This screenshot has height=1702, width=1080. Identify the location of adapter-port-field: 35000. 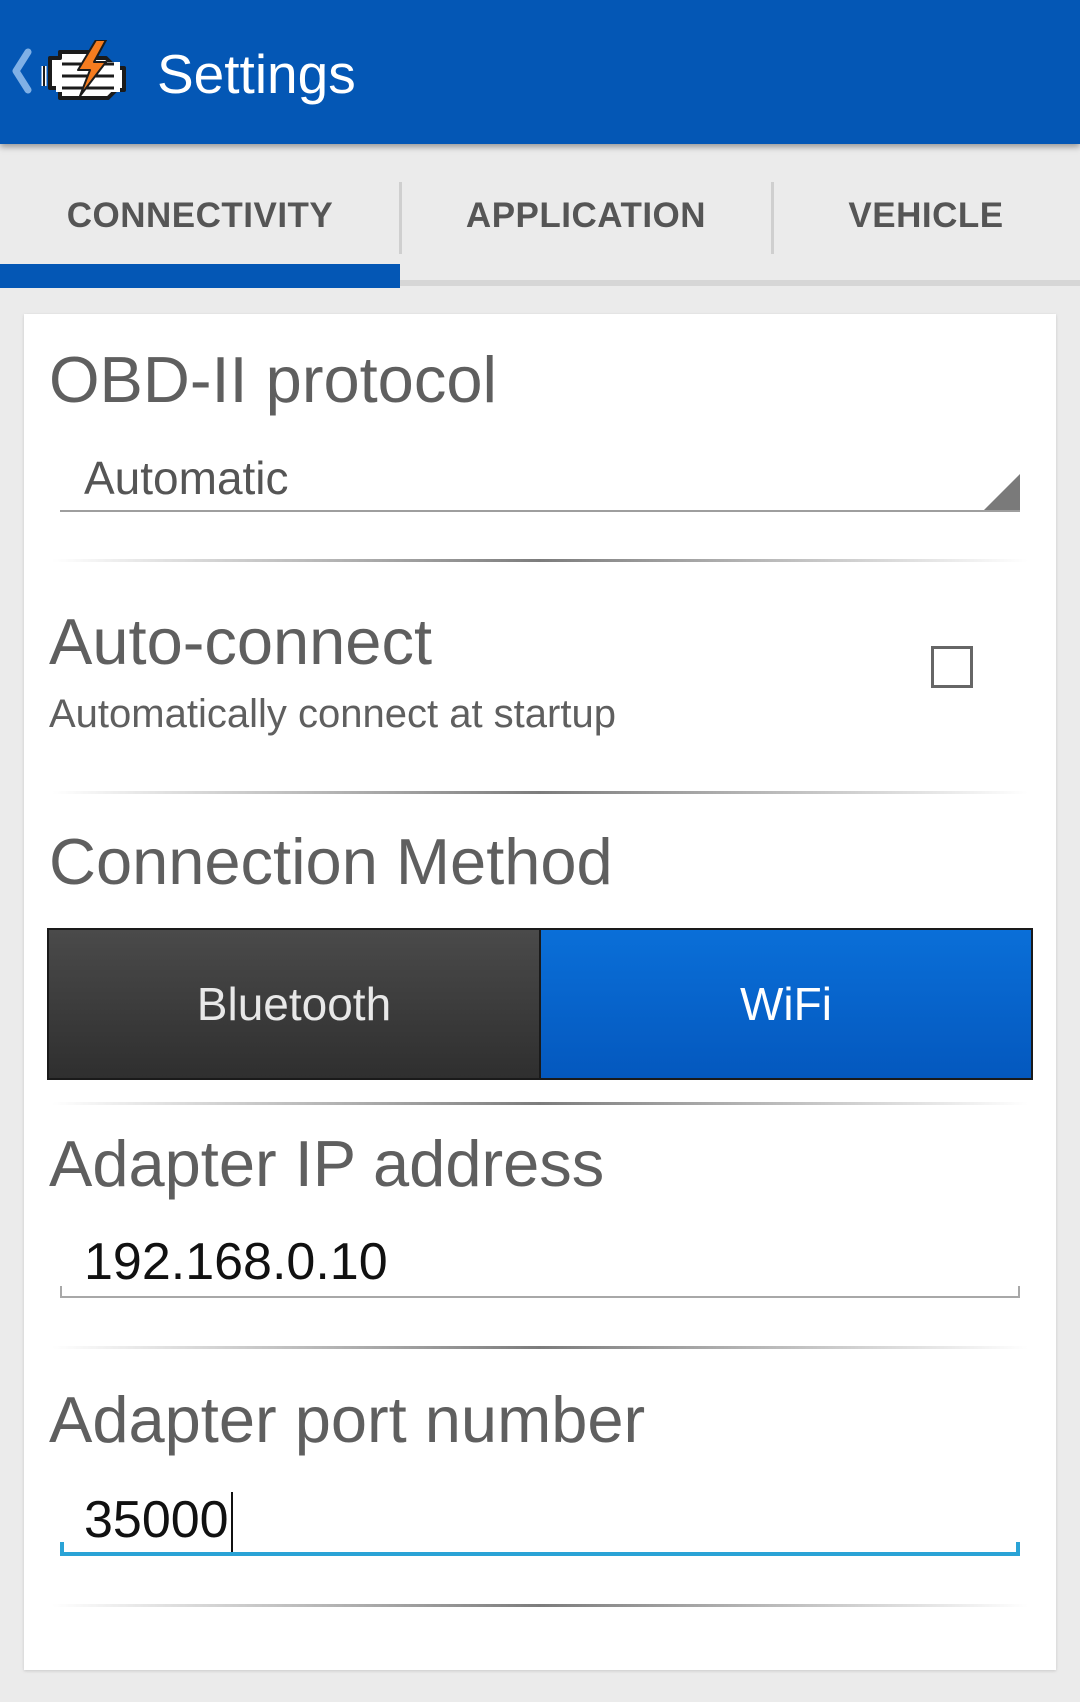
(540, 1520).